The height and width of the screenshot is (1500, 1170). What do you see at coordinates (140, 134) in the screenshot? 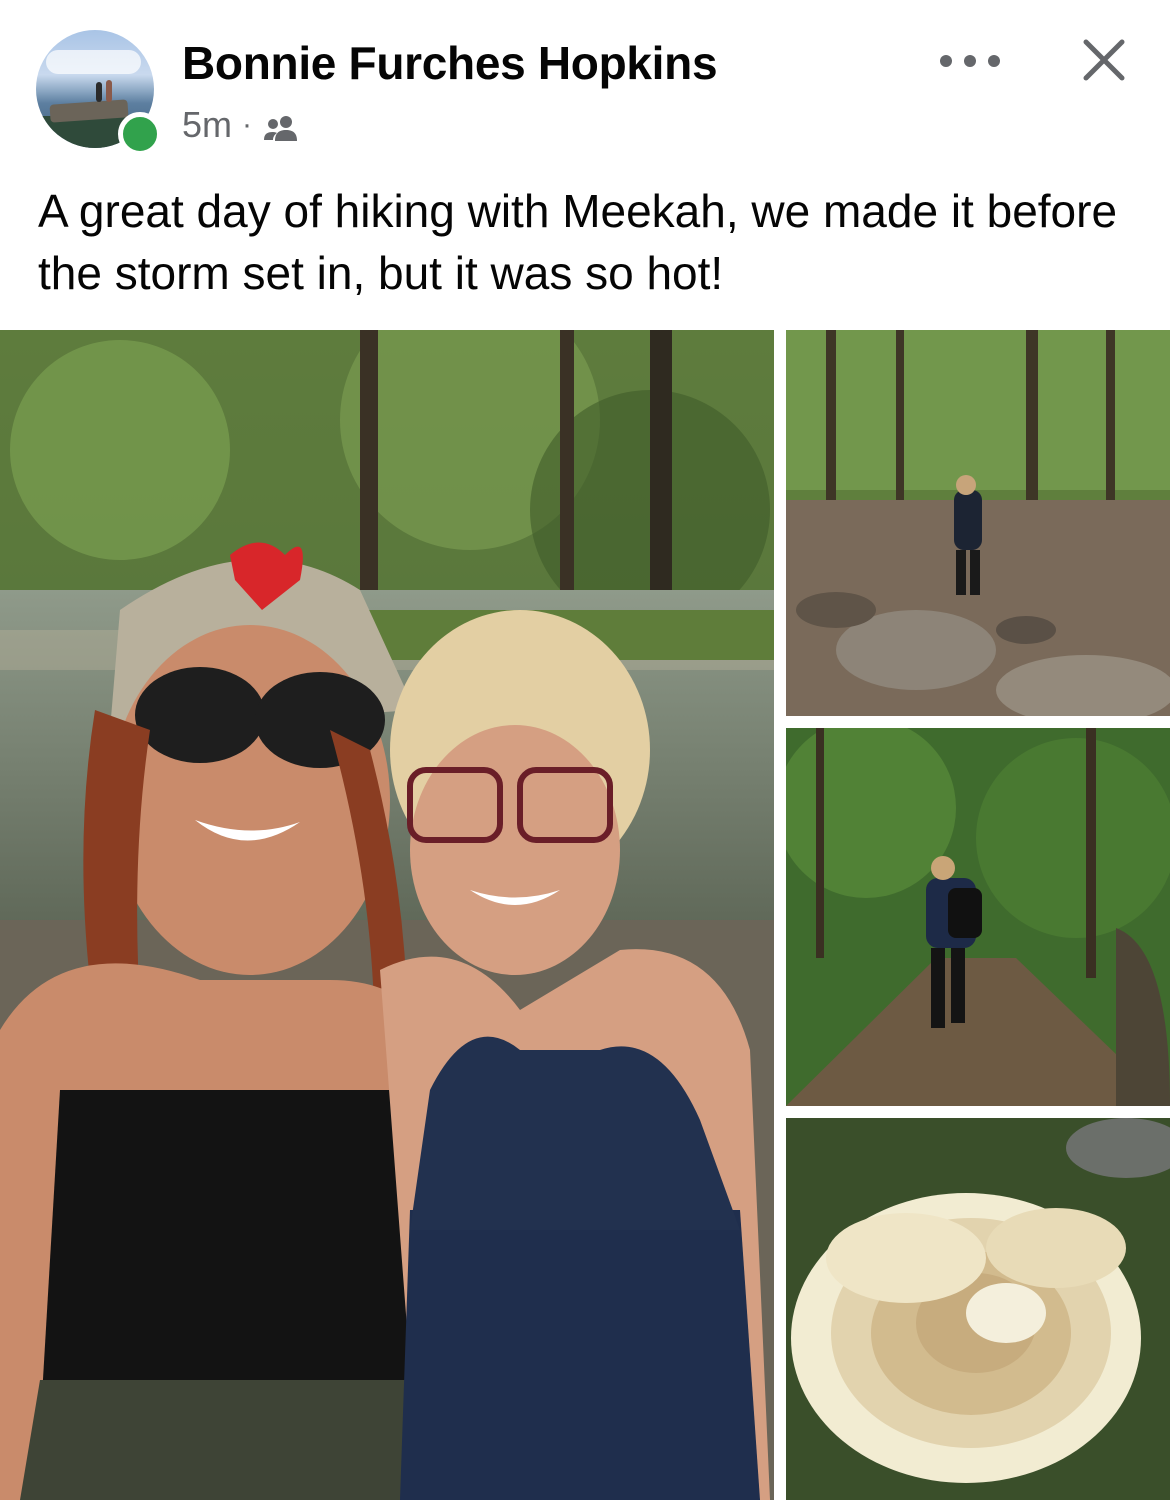
I see `online-status-indicator` at bounding box center [140, 134].